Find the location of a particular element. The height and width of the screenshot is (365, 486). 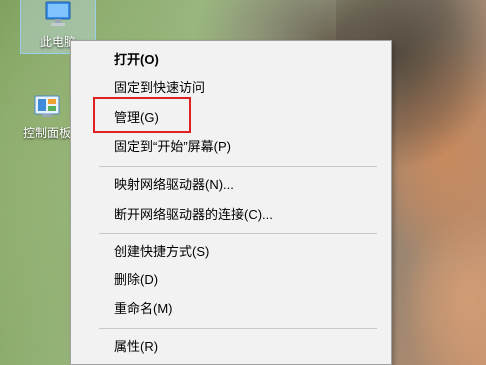

control-panel-icon is located at coordinates (47, 106).